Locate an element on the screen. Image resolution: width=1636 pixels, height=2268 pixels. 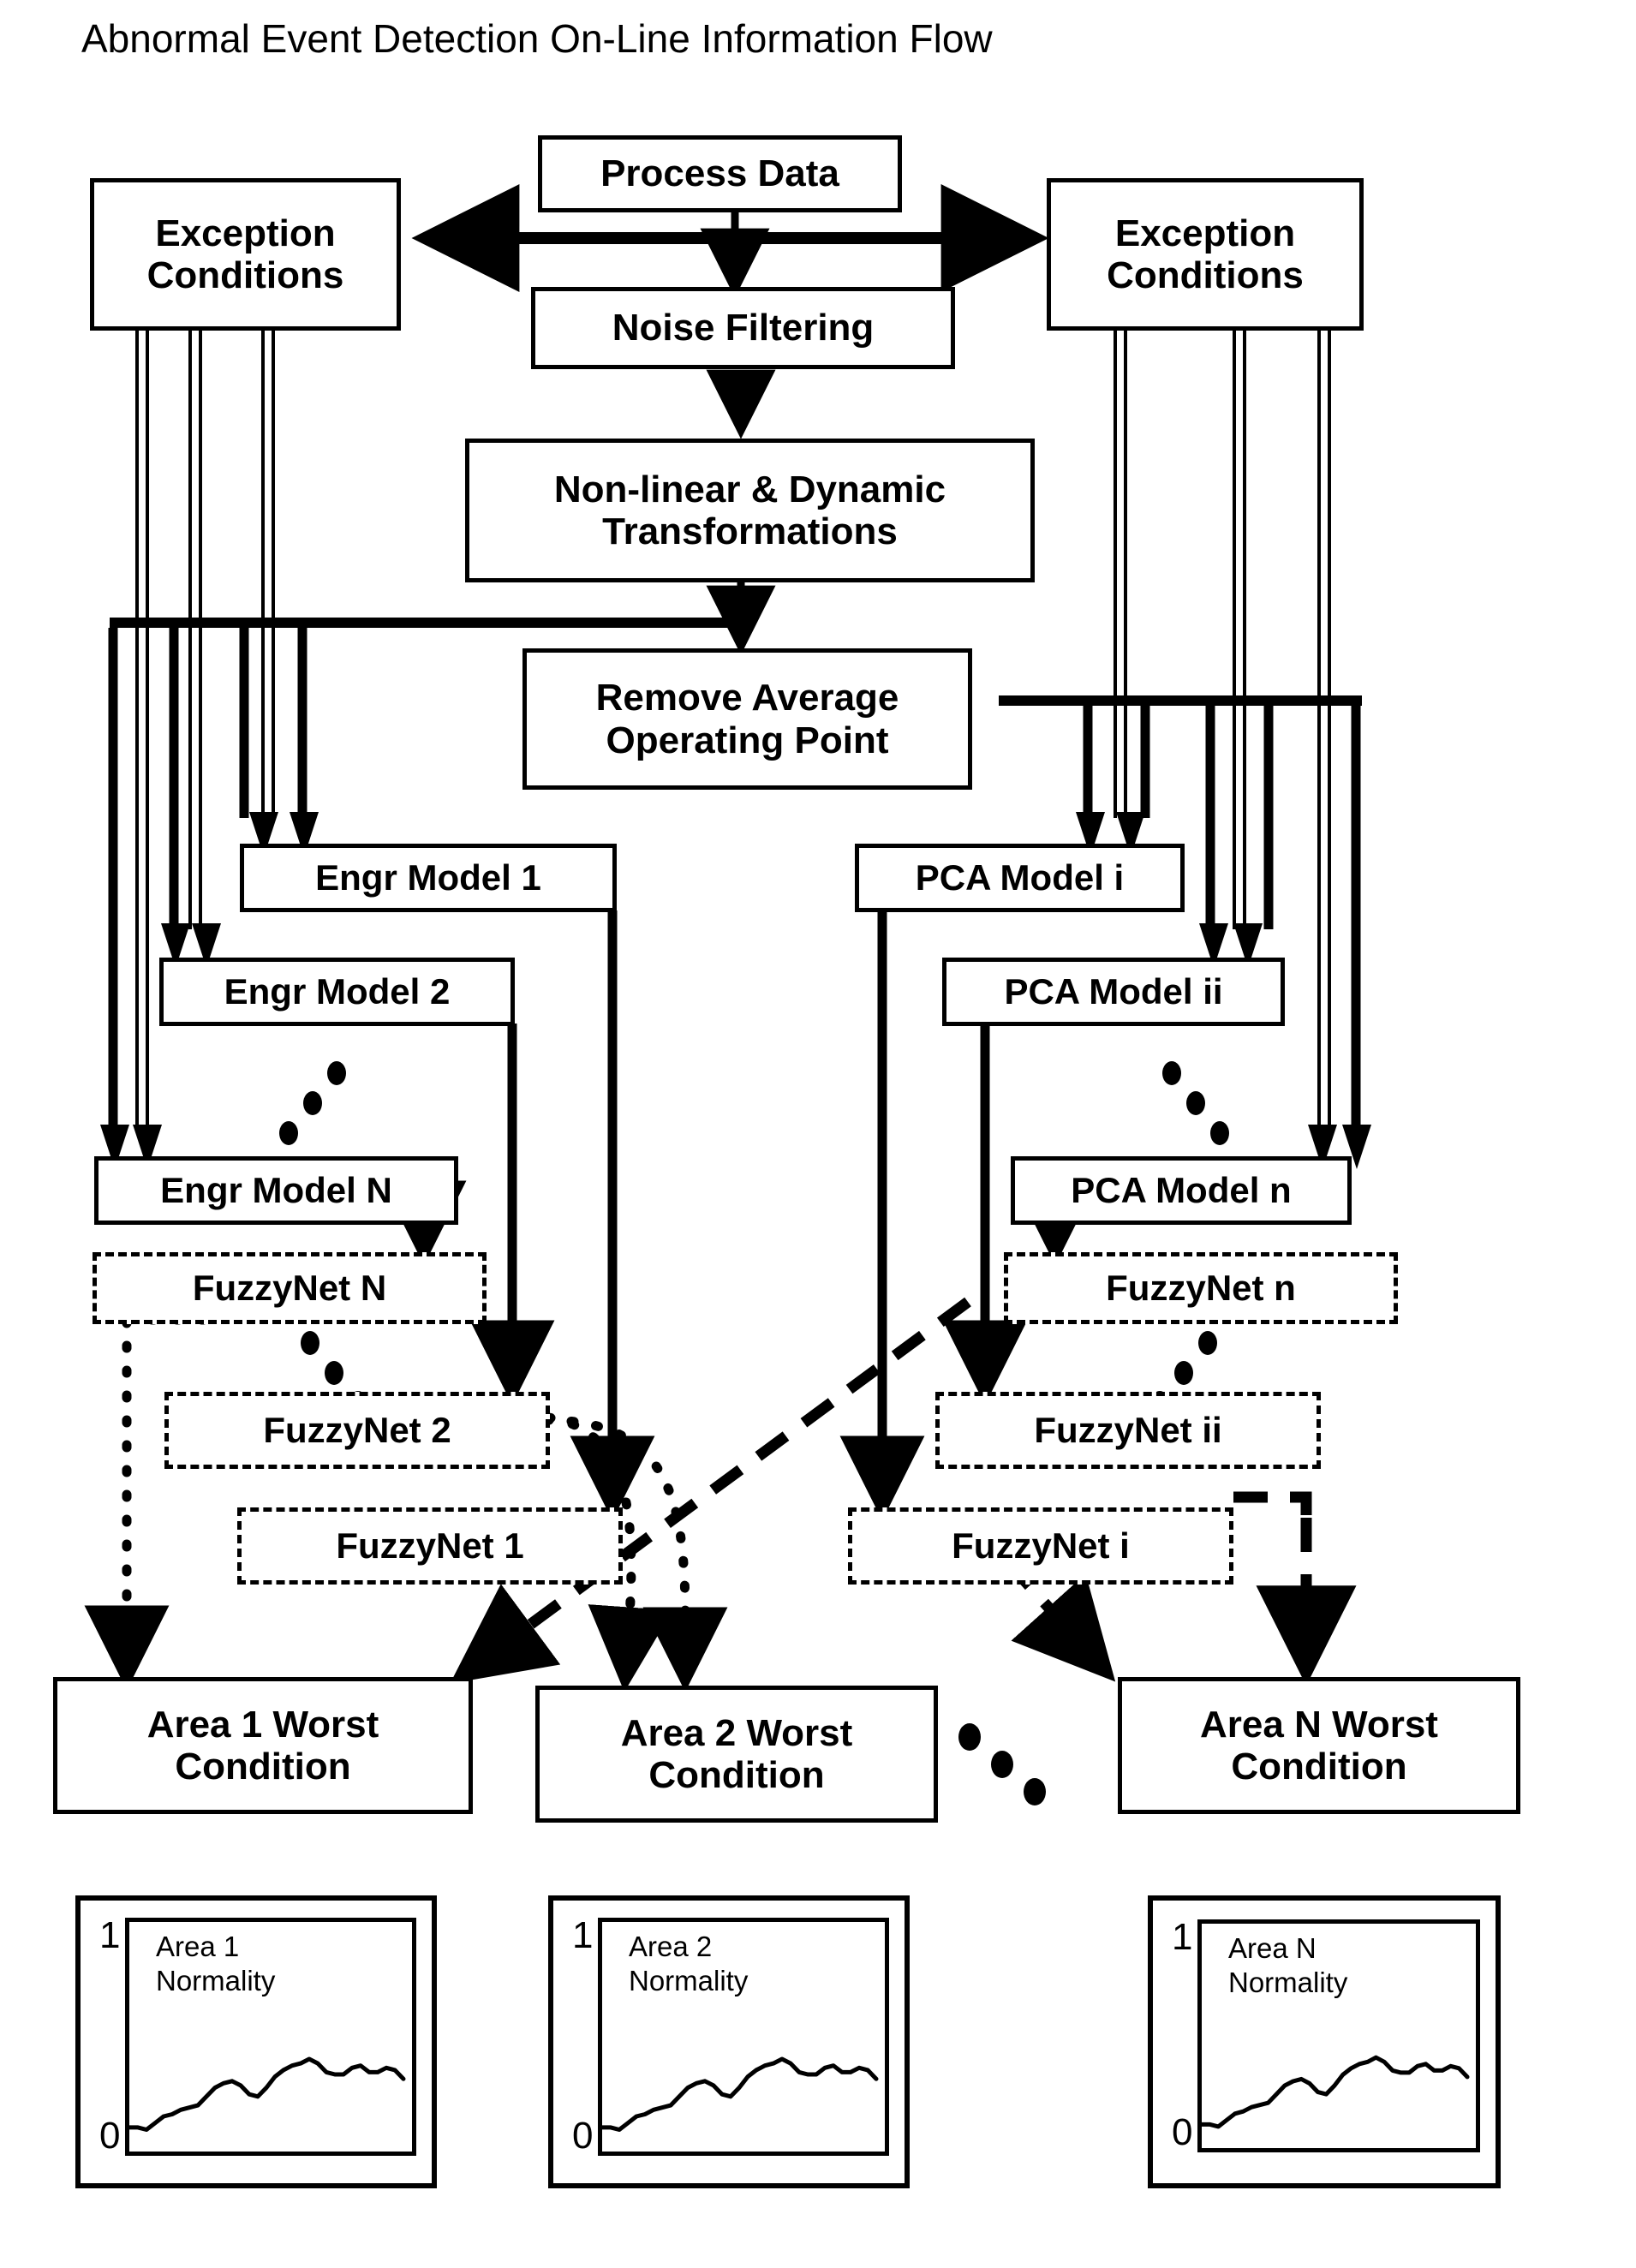
box-fuzzynet-2: FuzzyNet 2 is located at coordinates (357, 1430).